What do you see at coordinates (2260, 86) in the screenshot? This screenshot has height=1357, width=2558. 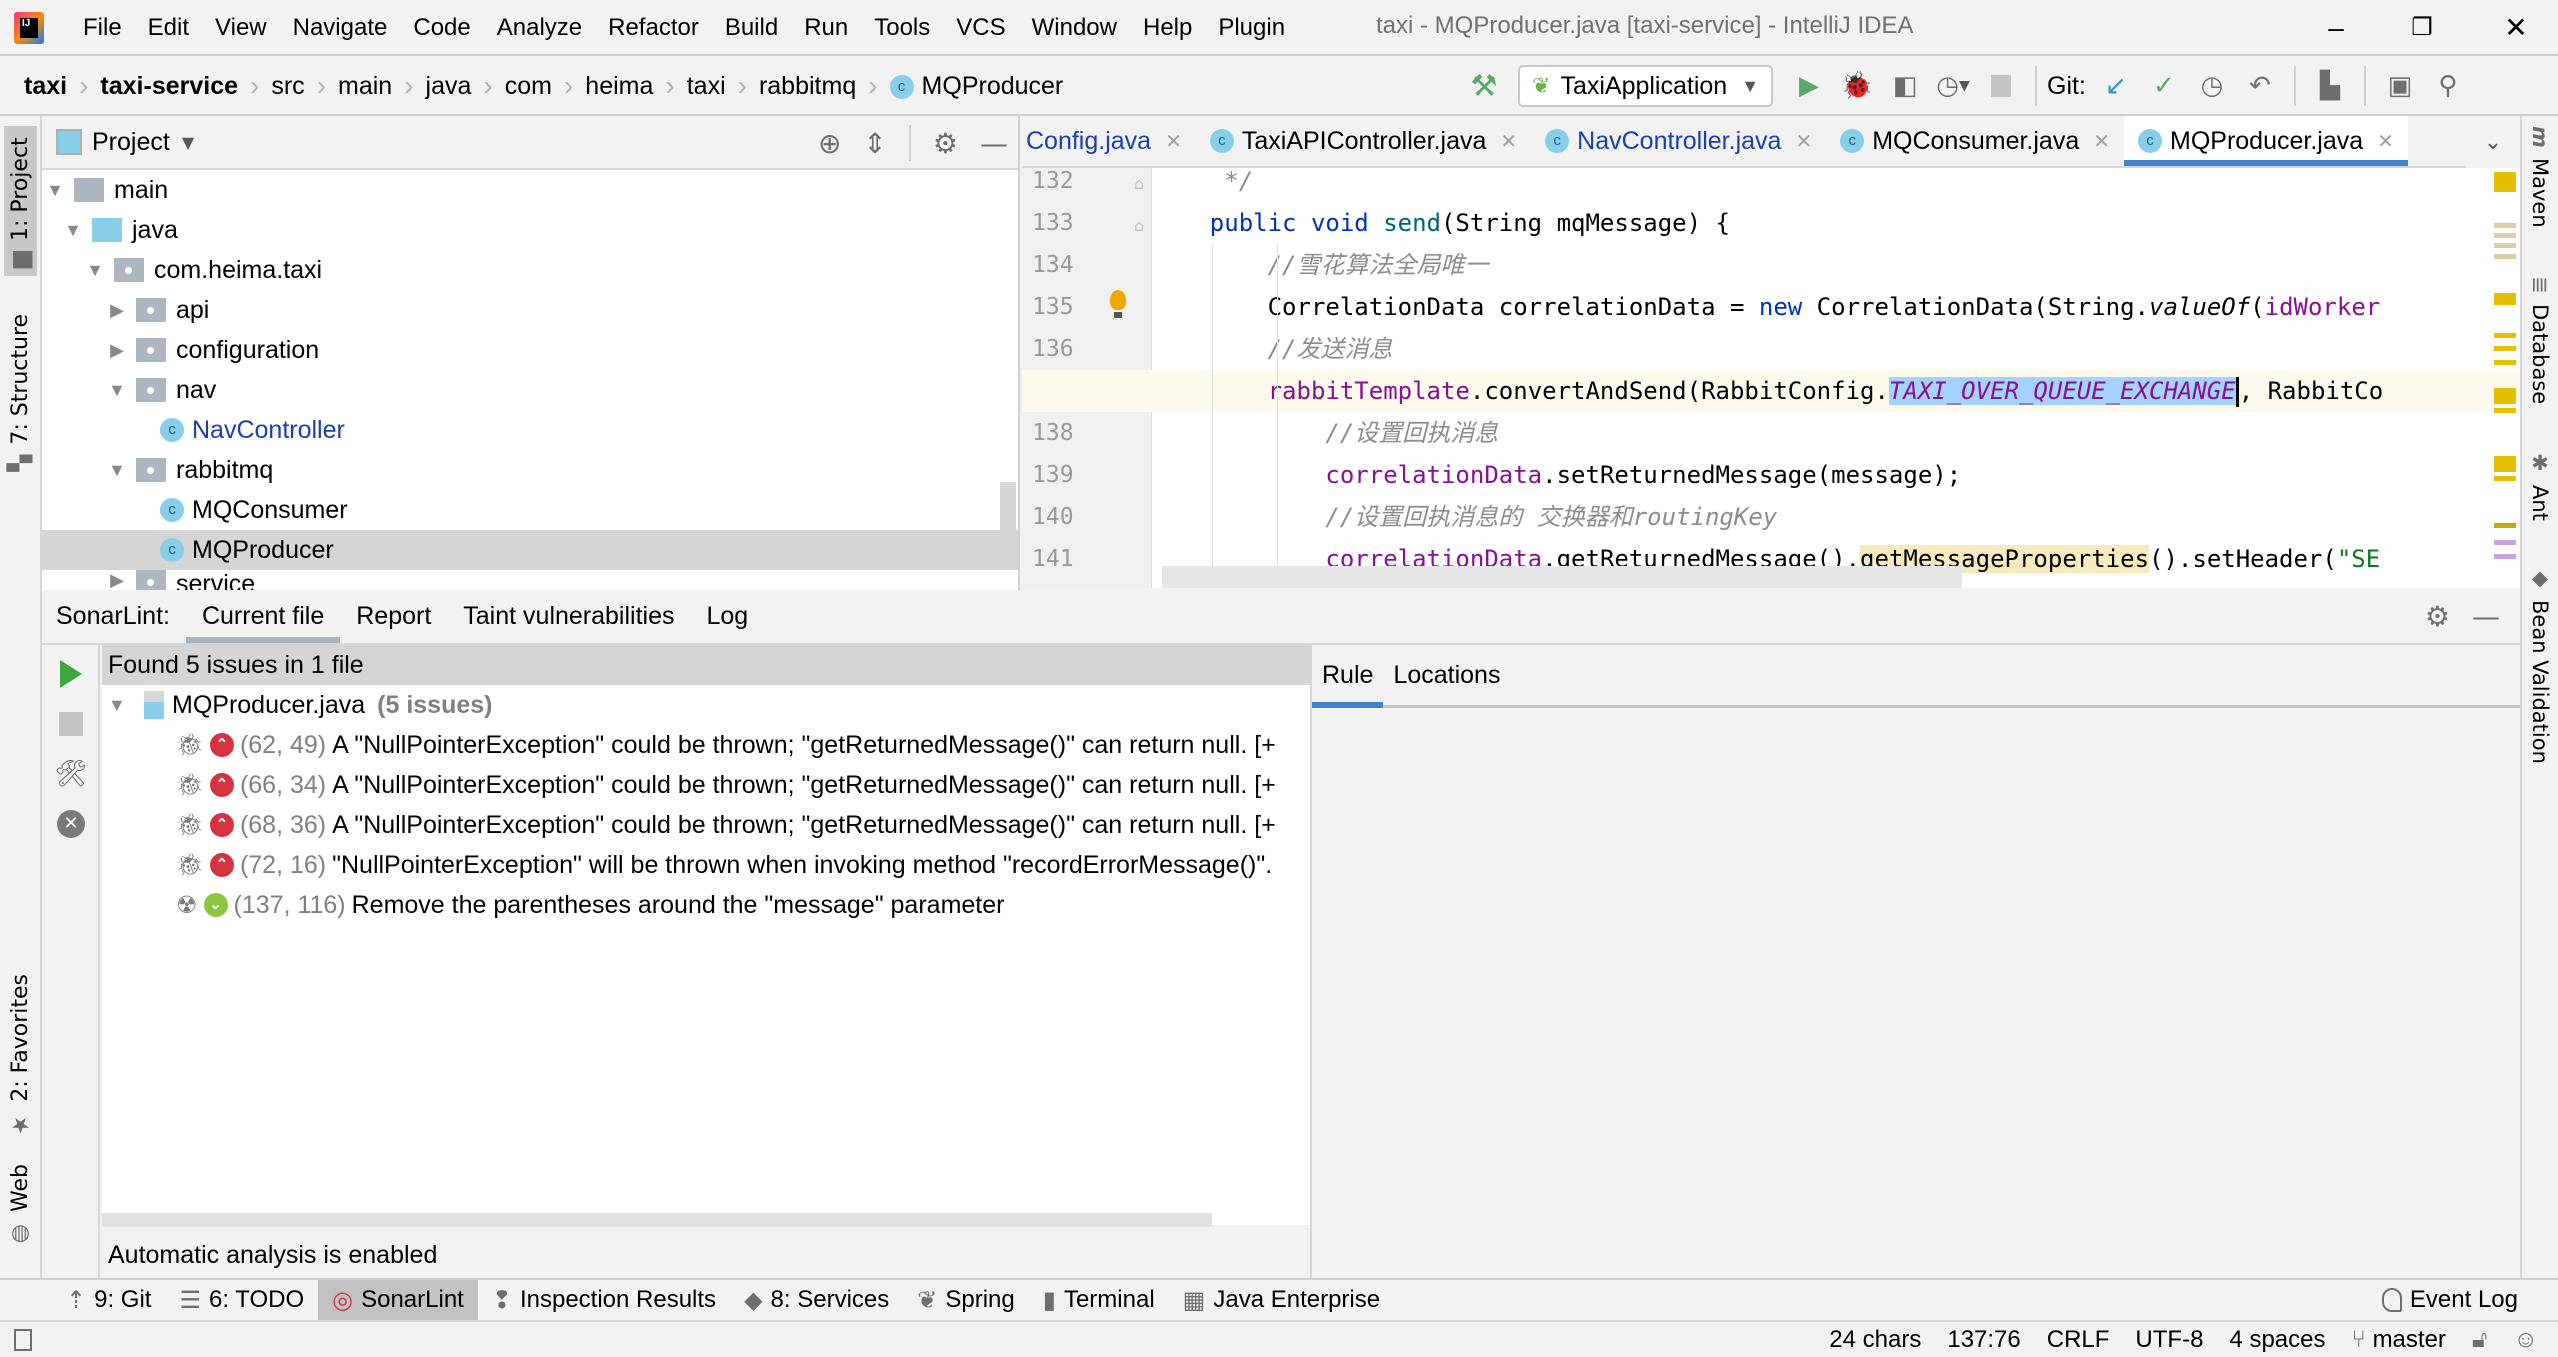 I see `git-rollback-icon: ↶` at bounding box center [2260, 86].